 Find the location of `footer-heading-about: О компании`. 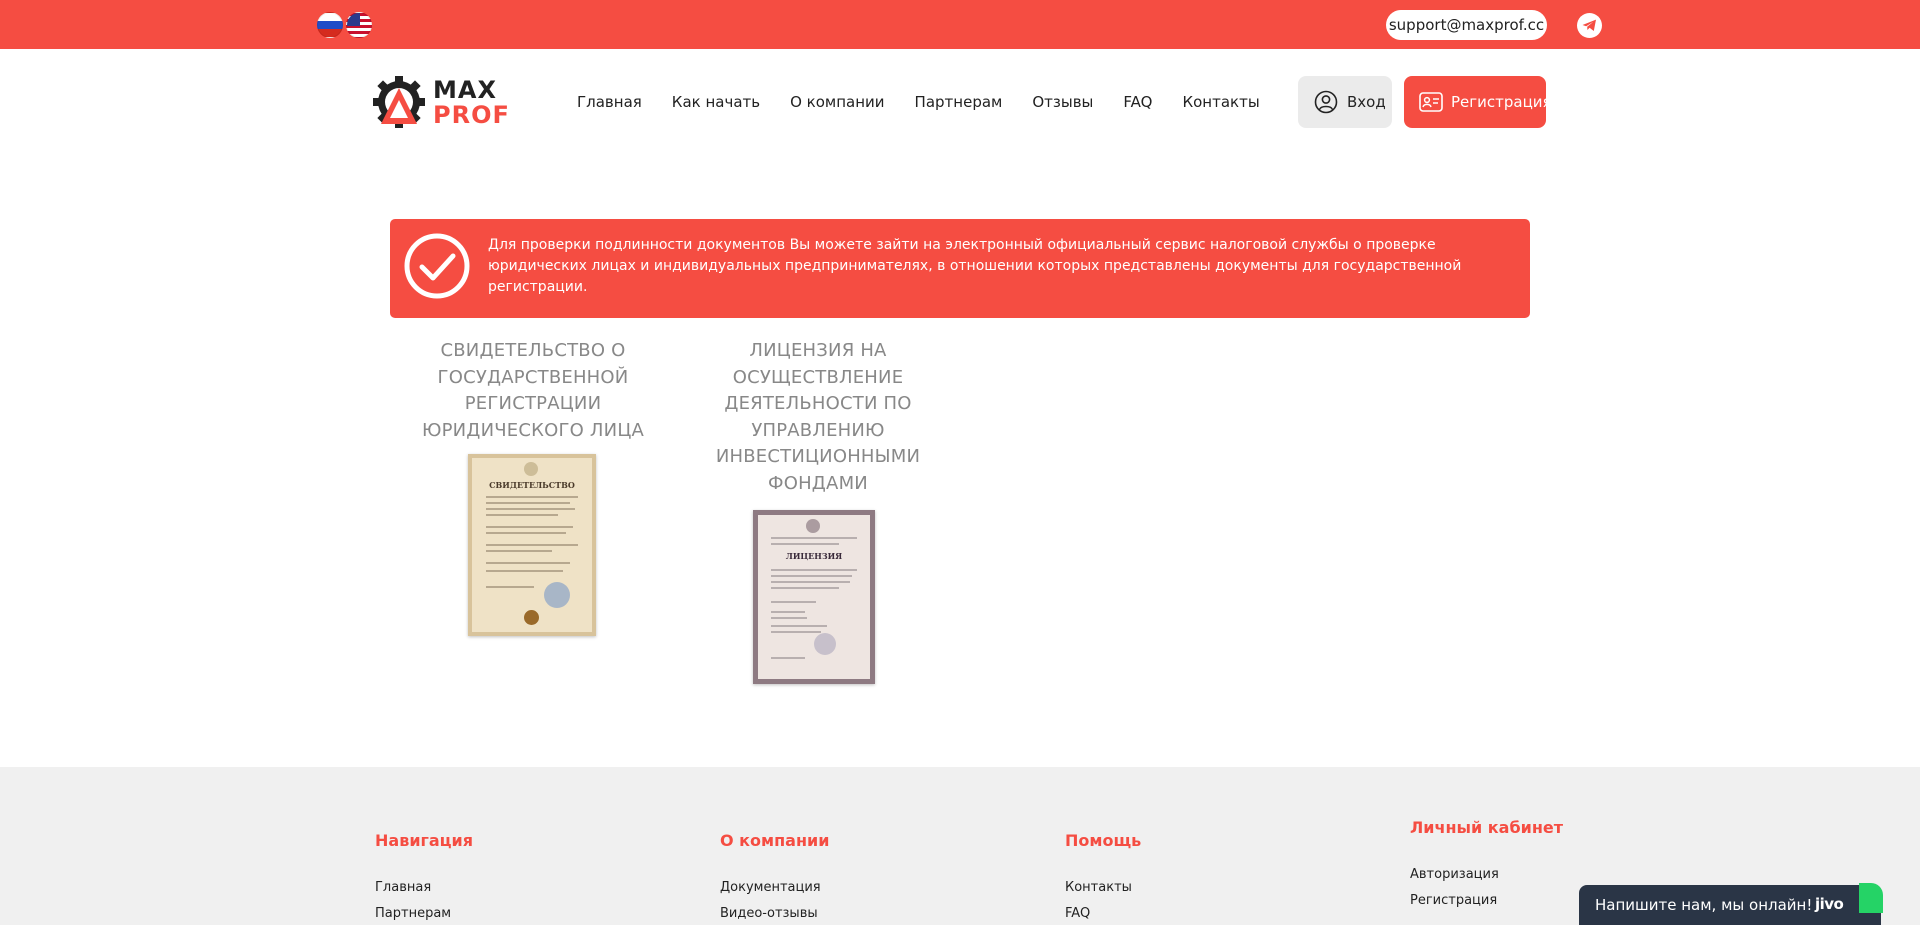

footer-heading-about: О компании is located at coordinates (775, 840).